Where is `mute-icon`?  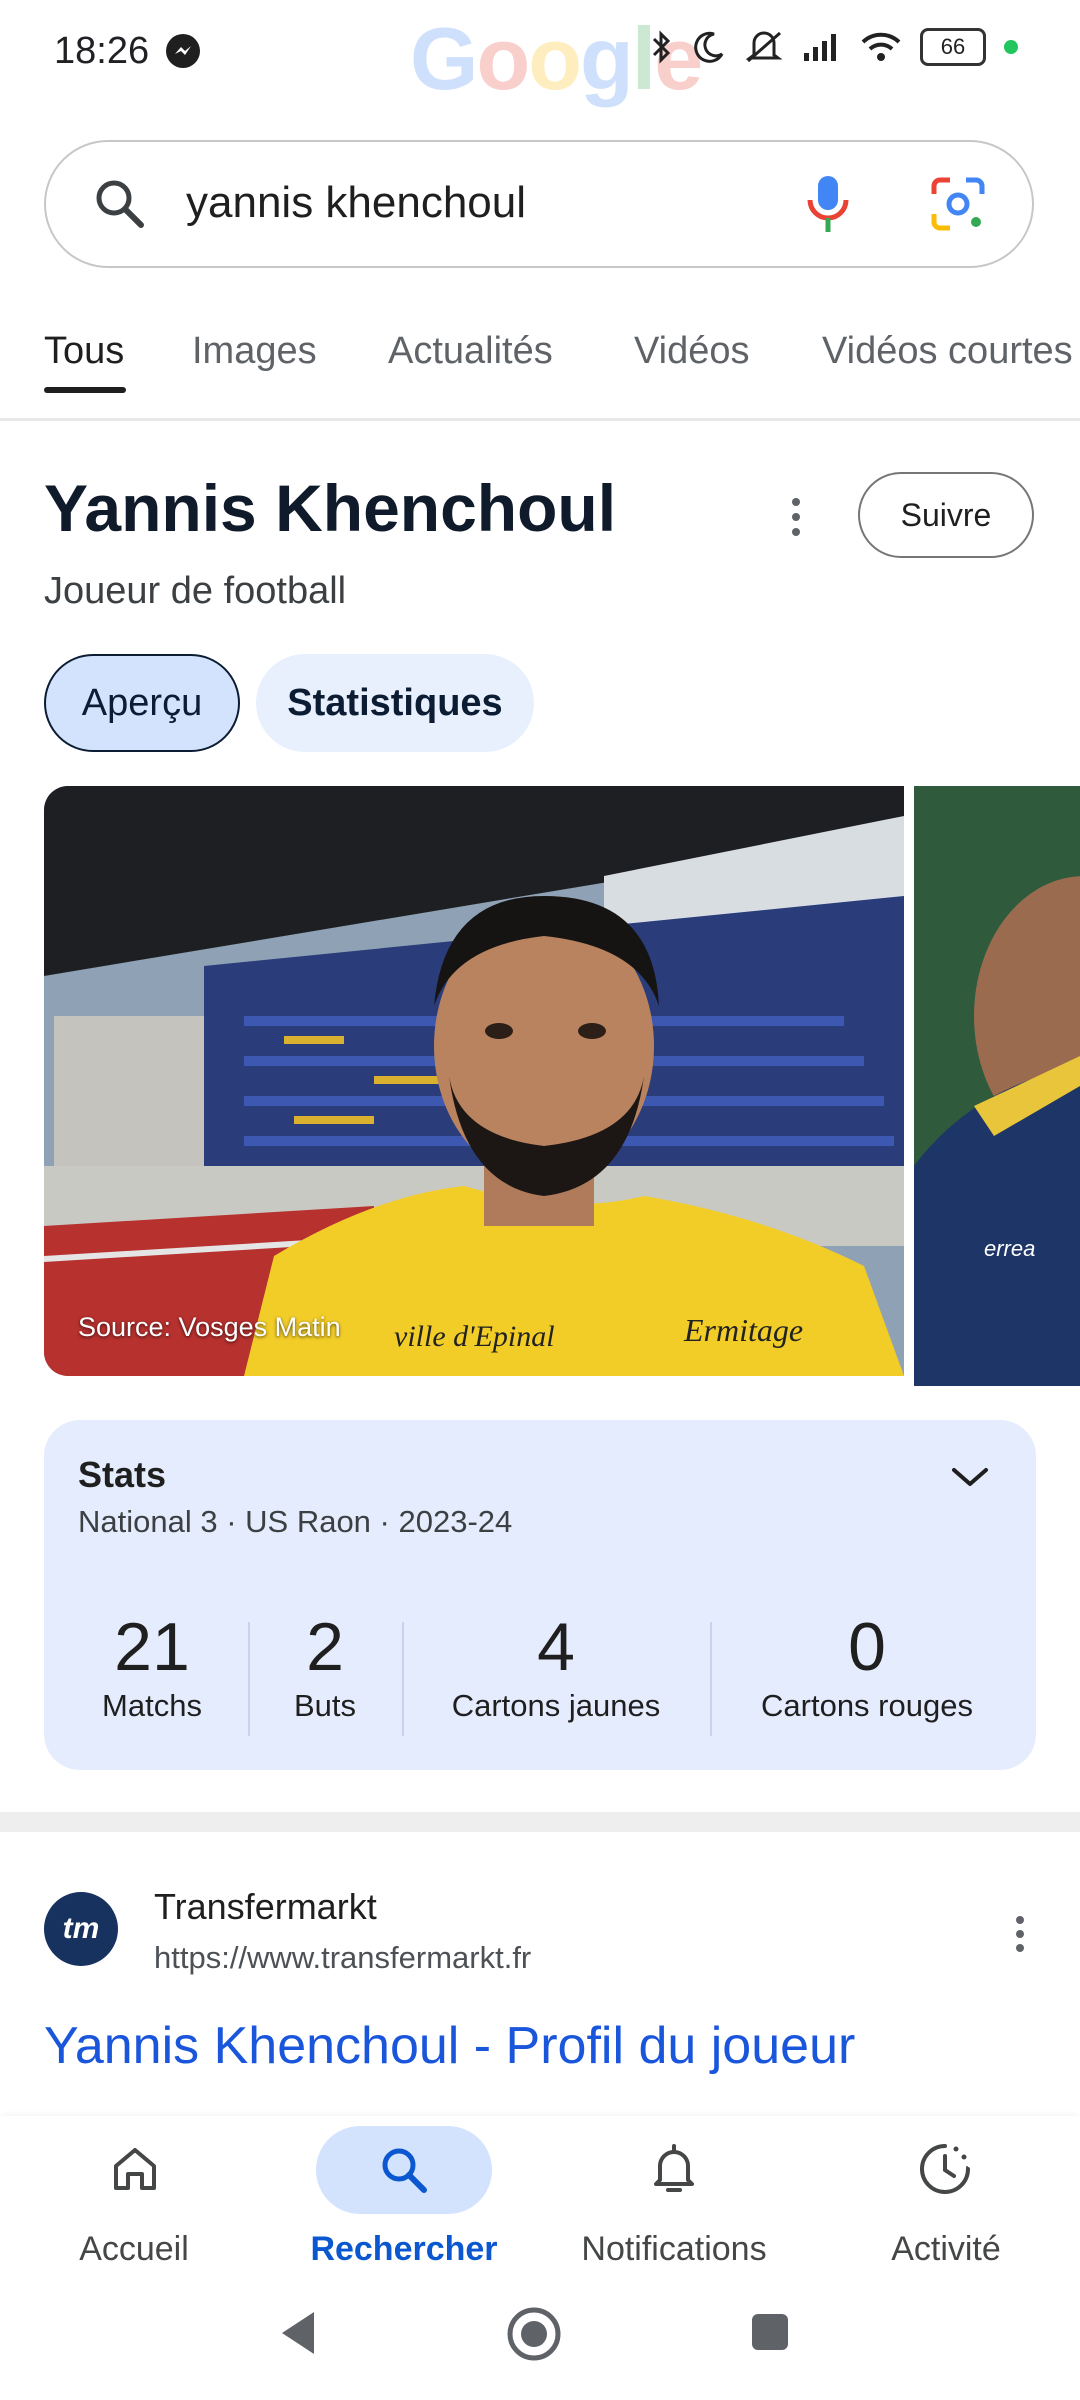
mute-icon is located at coordinates (764, 47).